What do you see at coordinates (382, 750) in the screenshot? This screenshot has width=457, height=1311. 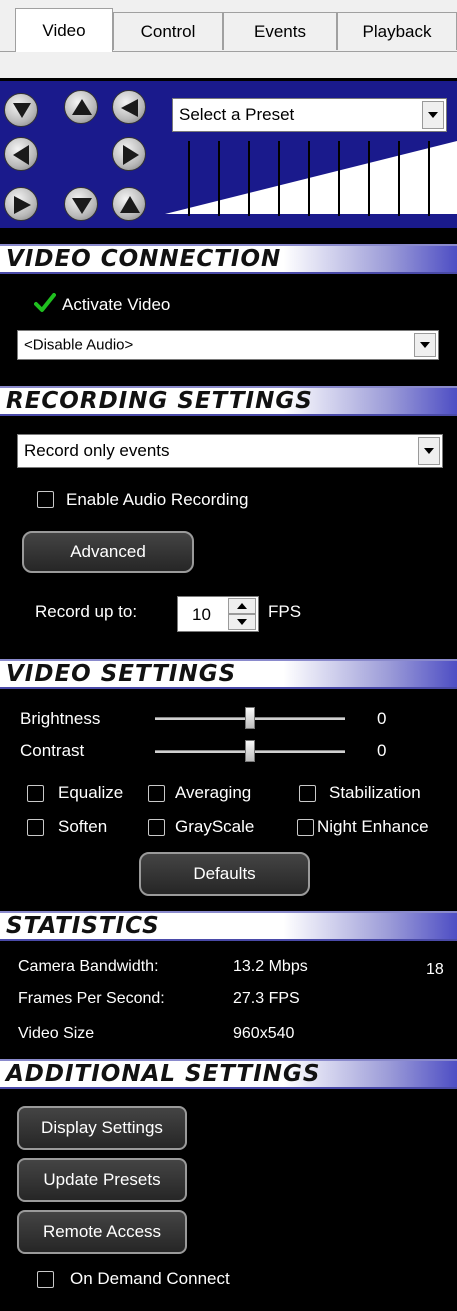 I see `contrast-value: 0` at bounding box center [382, 750].